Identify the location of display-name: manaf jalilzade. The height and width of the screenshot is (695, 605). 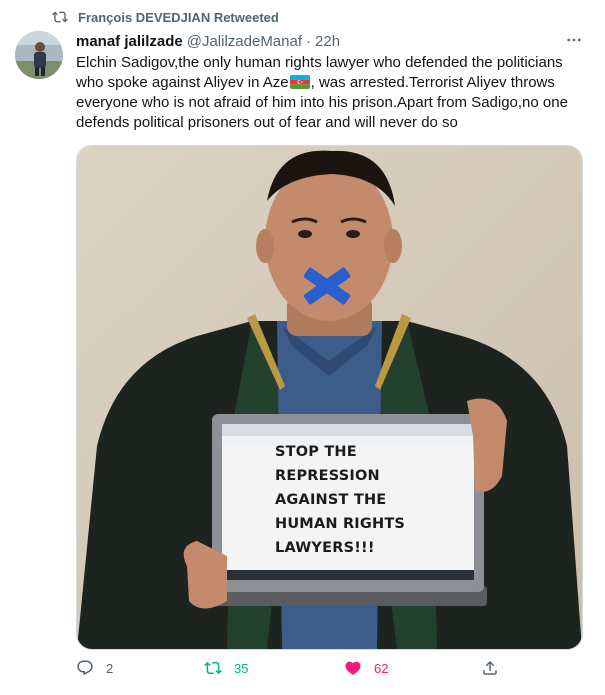
(129, 41).